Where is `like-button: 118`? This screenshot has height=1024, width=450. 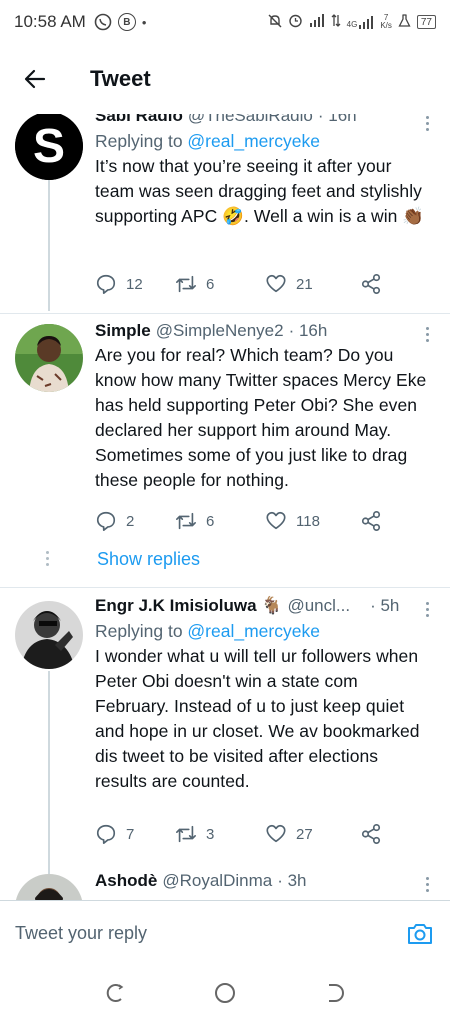
like-button: 118 is located at coordinates (312, 521).